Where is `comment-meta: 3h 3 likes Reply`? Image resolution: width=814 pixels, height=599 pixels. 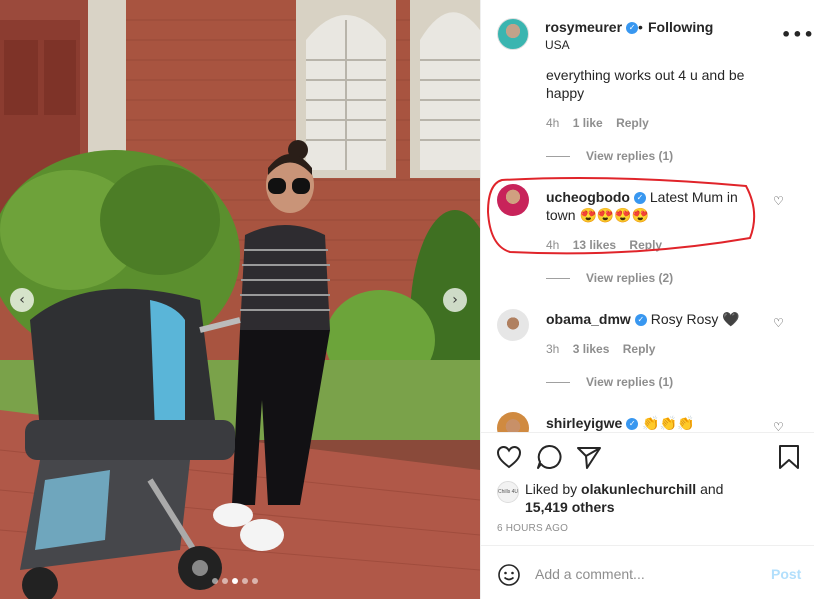
comment-meta: 3h 3 likes Reply is located at coordinates (600, 349).